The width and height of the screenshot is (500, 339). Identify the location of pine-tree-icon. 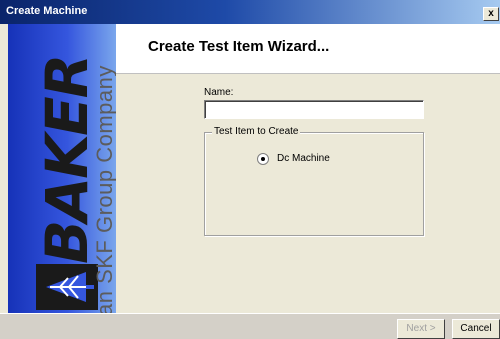
(67, 287).